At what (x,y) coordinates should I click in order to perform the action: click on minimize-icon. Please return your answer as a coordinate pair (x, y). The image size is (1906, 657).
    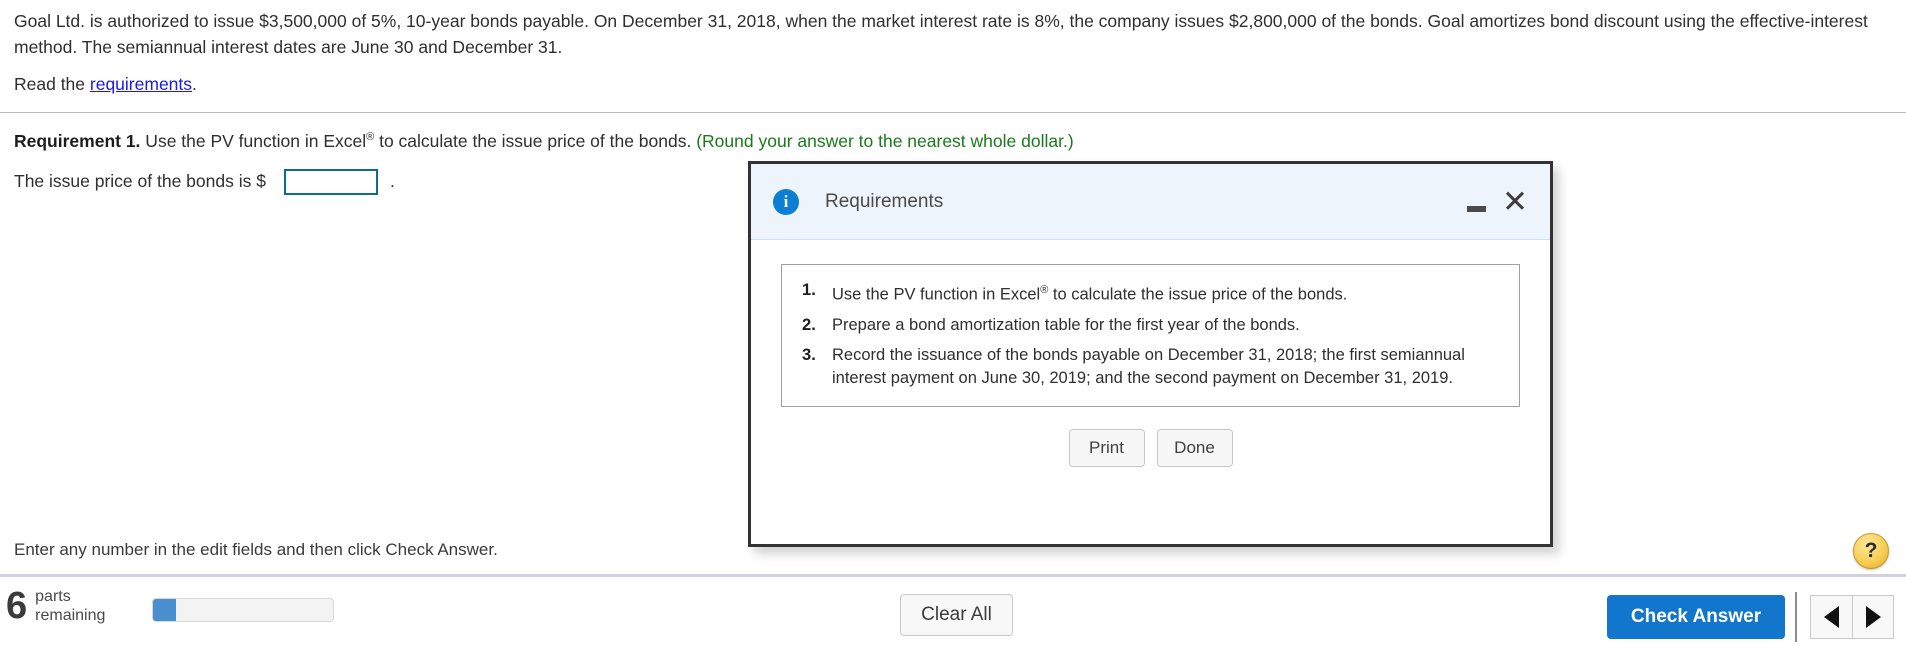
    Looking at the image, I should click on (1477, 209).